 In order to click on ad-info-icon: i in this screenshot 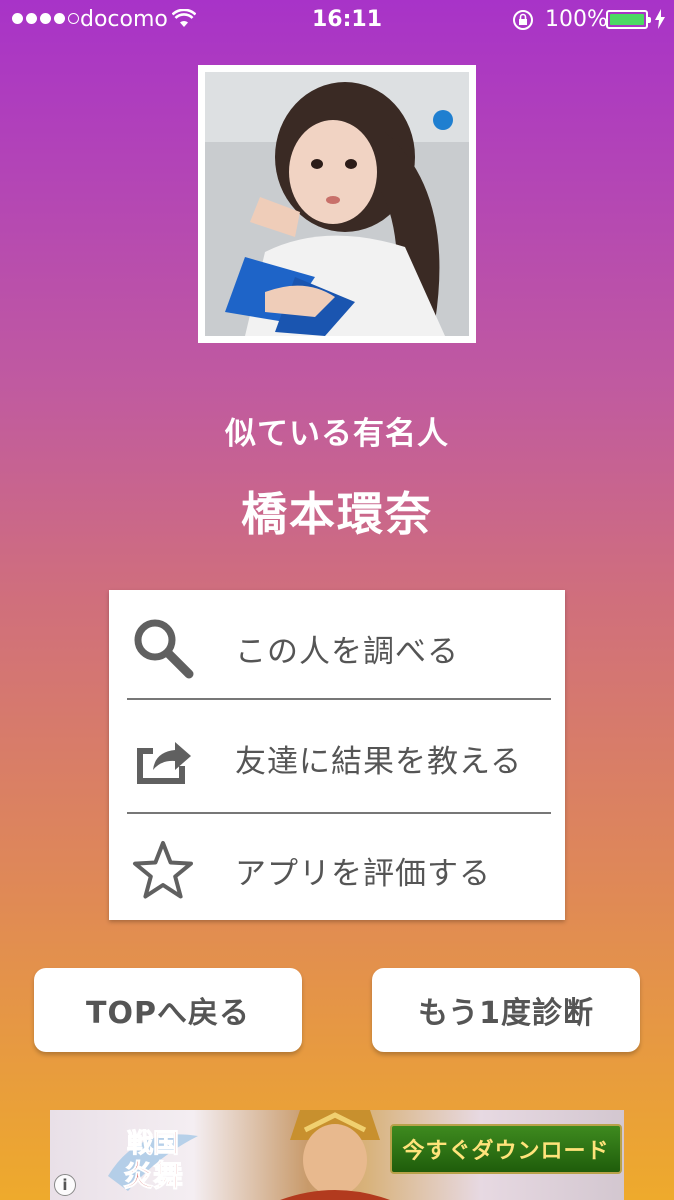, I will do `click(65, 1185)`.